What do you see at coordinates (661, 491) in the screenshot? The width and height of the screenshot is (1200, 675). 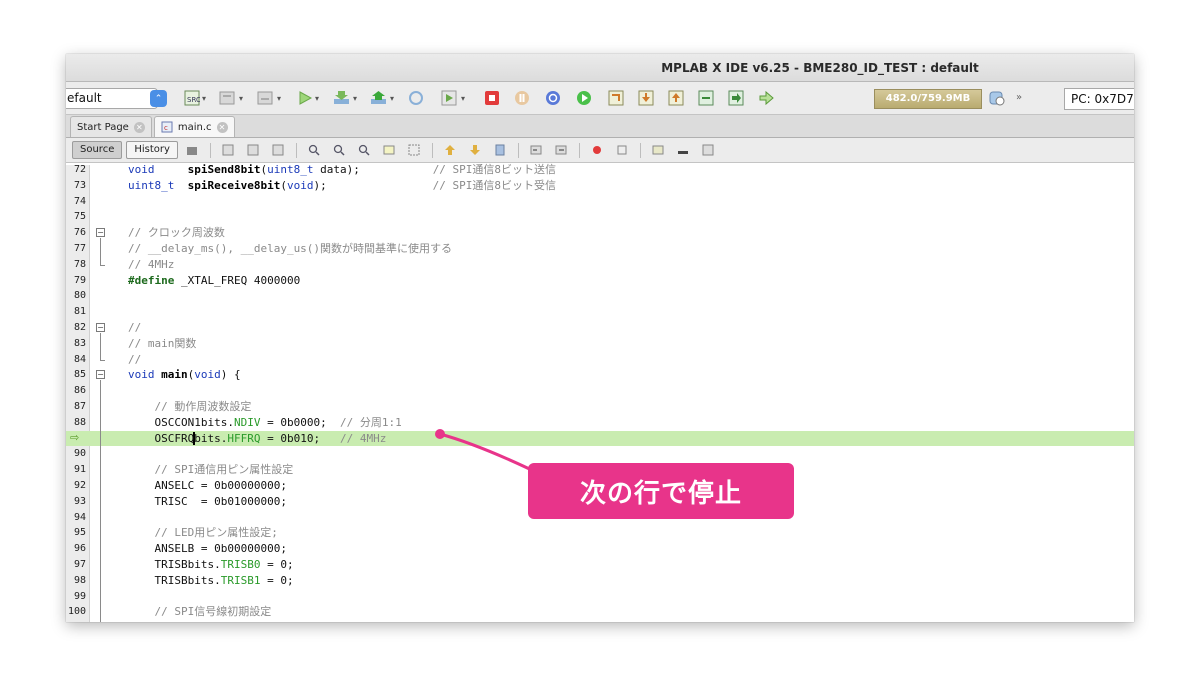 I see `annotation-callout: 次の行で停止` at bounding box center [661, 491].